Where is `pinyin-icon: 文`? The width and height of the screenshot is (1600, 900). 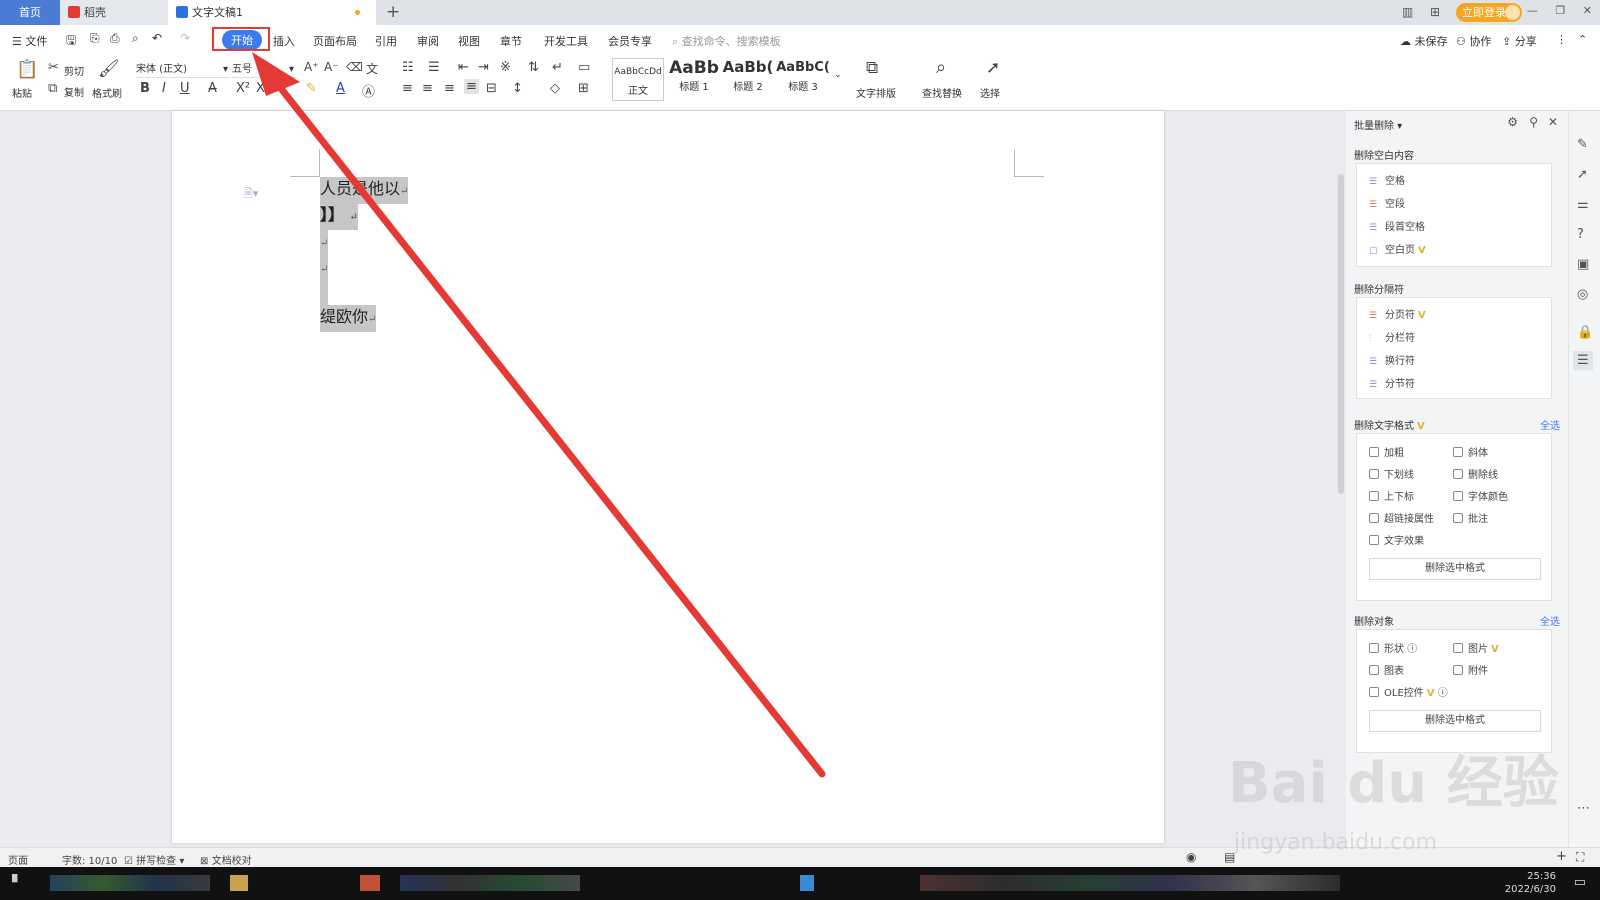 pinyin-icon: 文 is located at coordinates (372, 68).